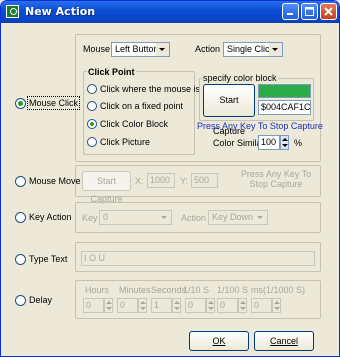 This screenshot has height=357, width=340. I want to click on color-hex-value: $004CAF1C, so click(286, 107).